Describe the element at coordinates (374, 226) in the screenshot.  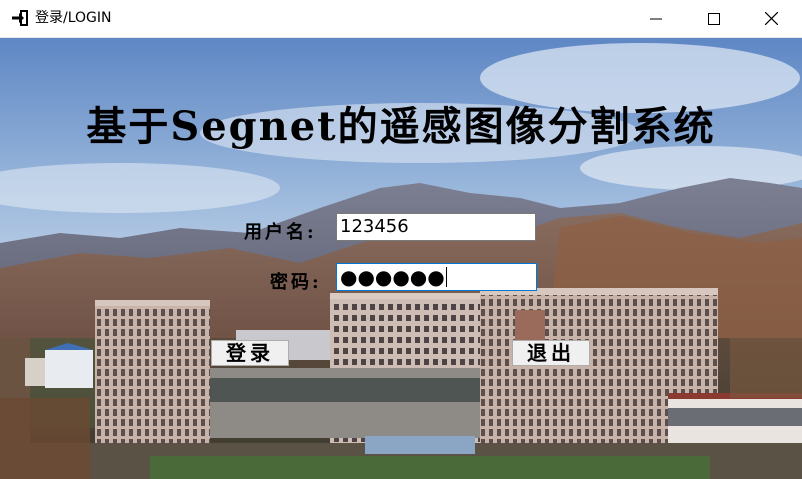
I see `username-value: 123456` at that location.